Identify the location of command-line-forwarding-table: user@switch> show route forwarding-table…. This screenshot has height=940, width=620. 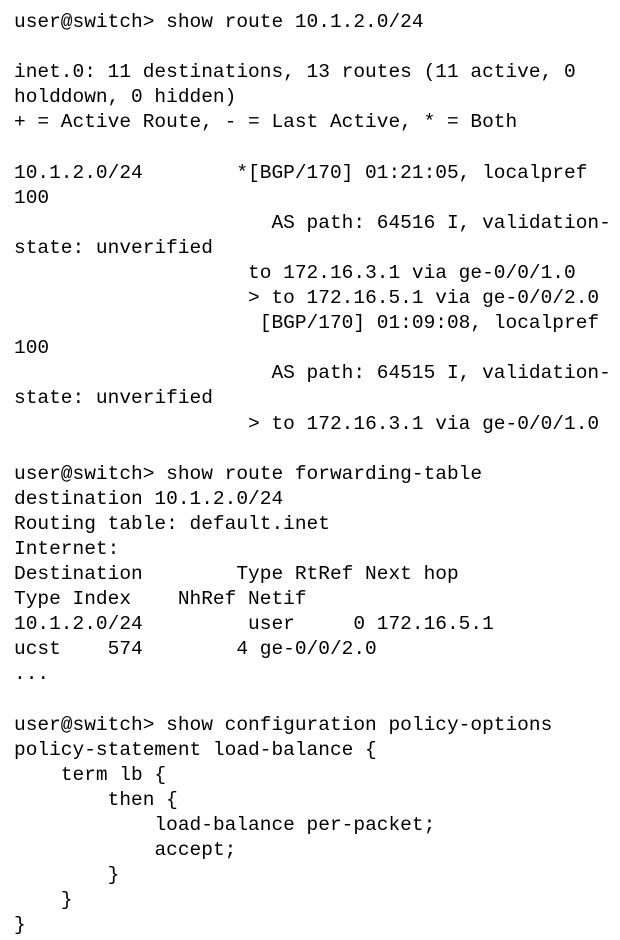
(254, 486).